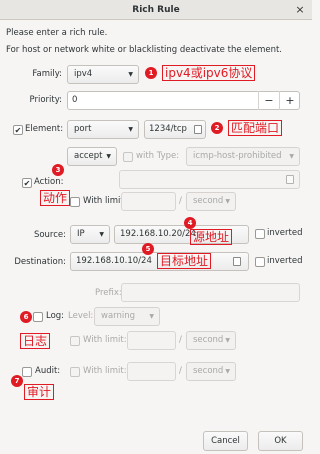  I want to click on element-value-button: 1234/tcp, so click(175, 129).